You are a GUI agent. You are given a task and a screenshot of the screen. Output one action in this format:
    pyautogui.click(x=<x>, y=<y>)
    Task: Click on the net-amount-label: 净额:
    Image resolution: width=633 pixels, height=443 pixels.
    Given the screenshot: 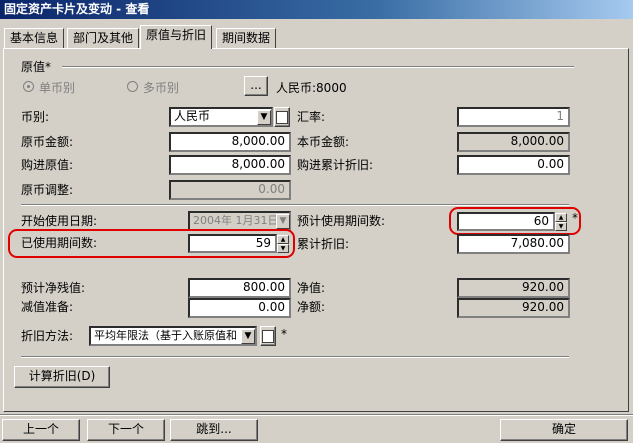 What is the action you would take?
    pyautogui.click(x=311, y=307)
    